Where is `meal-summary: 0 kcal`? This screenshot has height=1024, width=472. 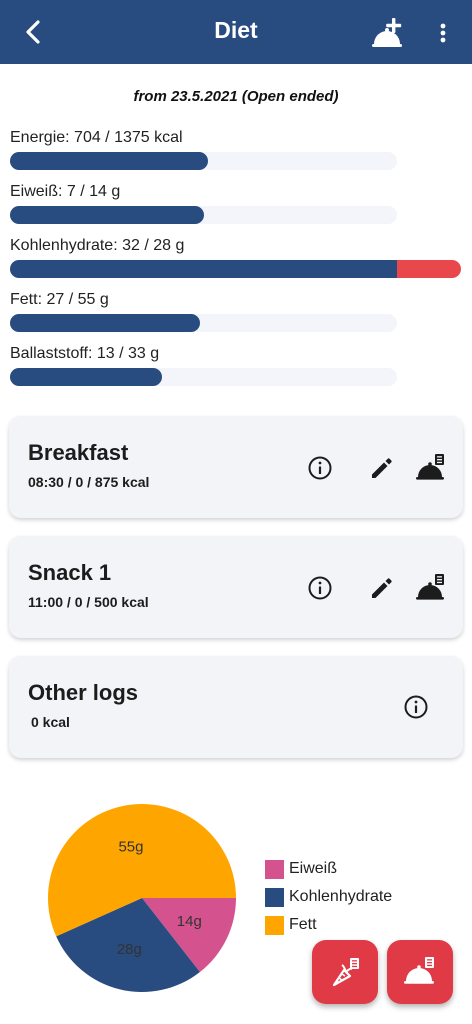
meal-summary: 0 kcal is located at coordinates (50, 722).